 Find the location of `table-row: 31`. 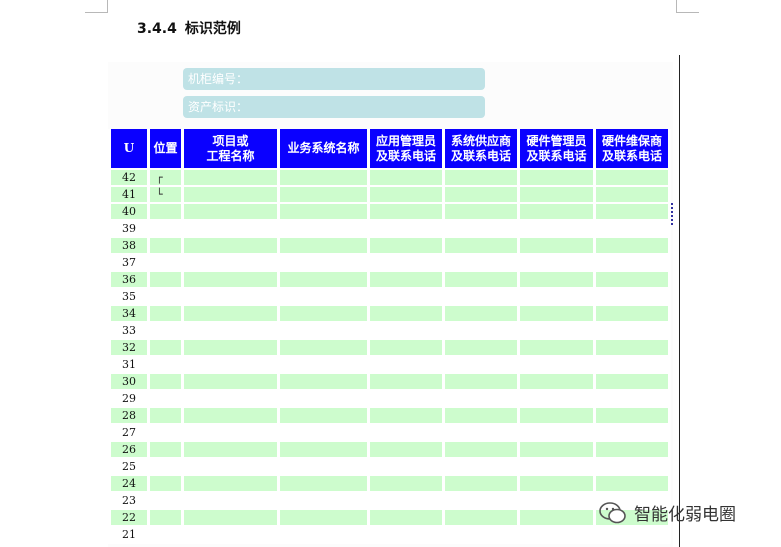

table-row: 31 is located at coordinates (389, 365).